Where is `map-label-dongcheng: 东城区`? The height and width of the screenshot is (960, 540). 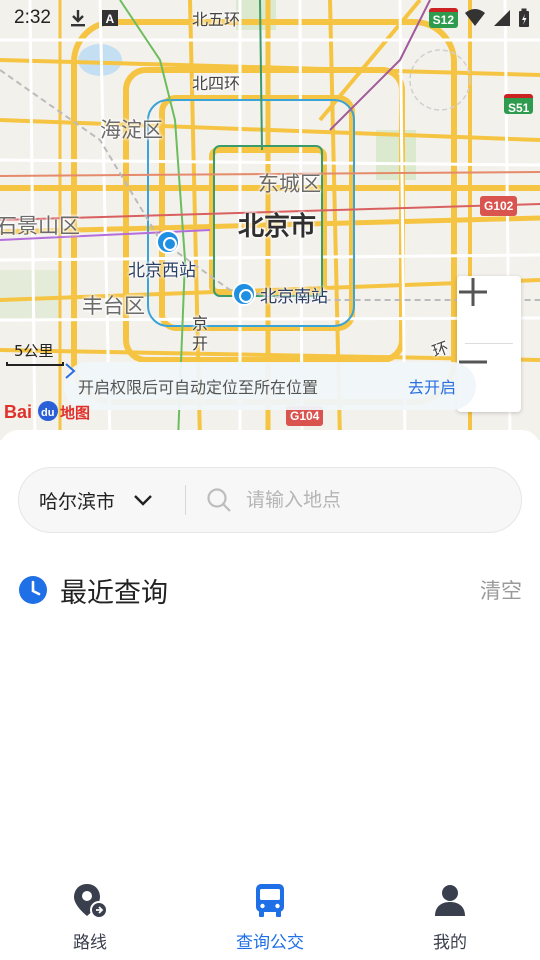 map-label-dongcheng: 东城区 is located at coordinates (289, 184).